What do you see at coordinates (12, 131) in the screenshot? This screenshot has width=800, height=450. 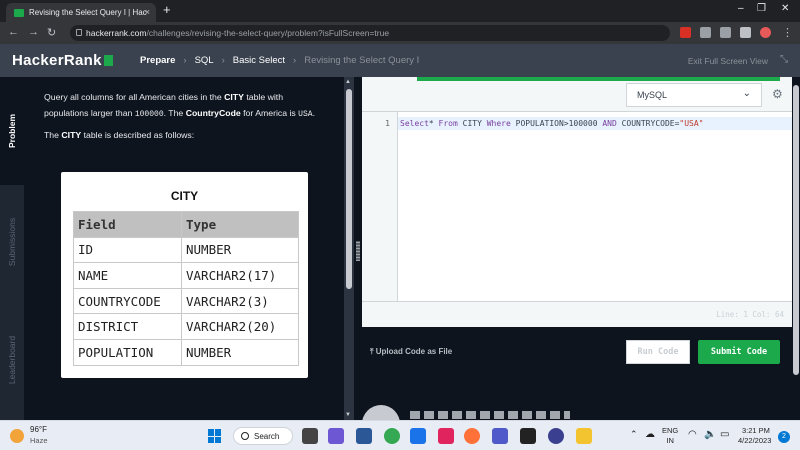 I see `tab-problem: Problem` at bounding box center [12, 131].